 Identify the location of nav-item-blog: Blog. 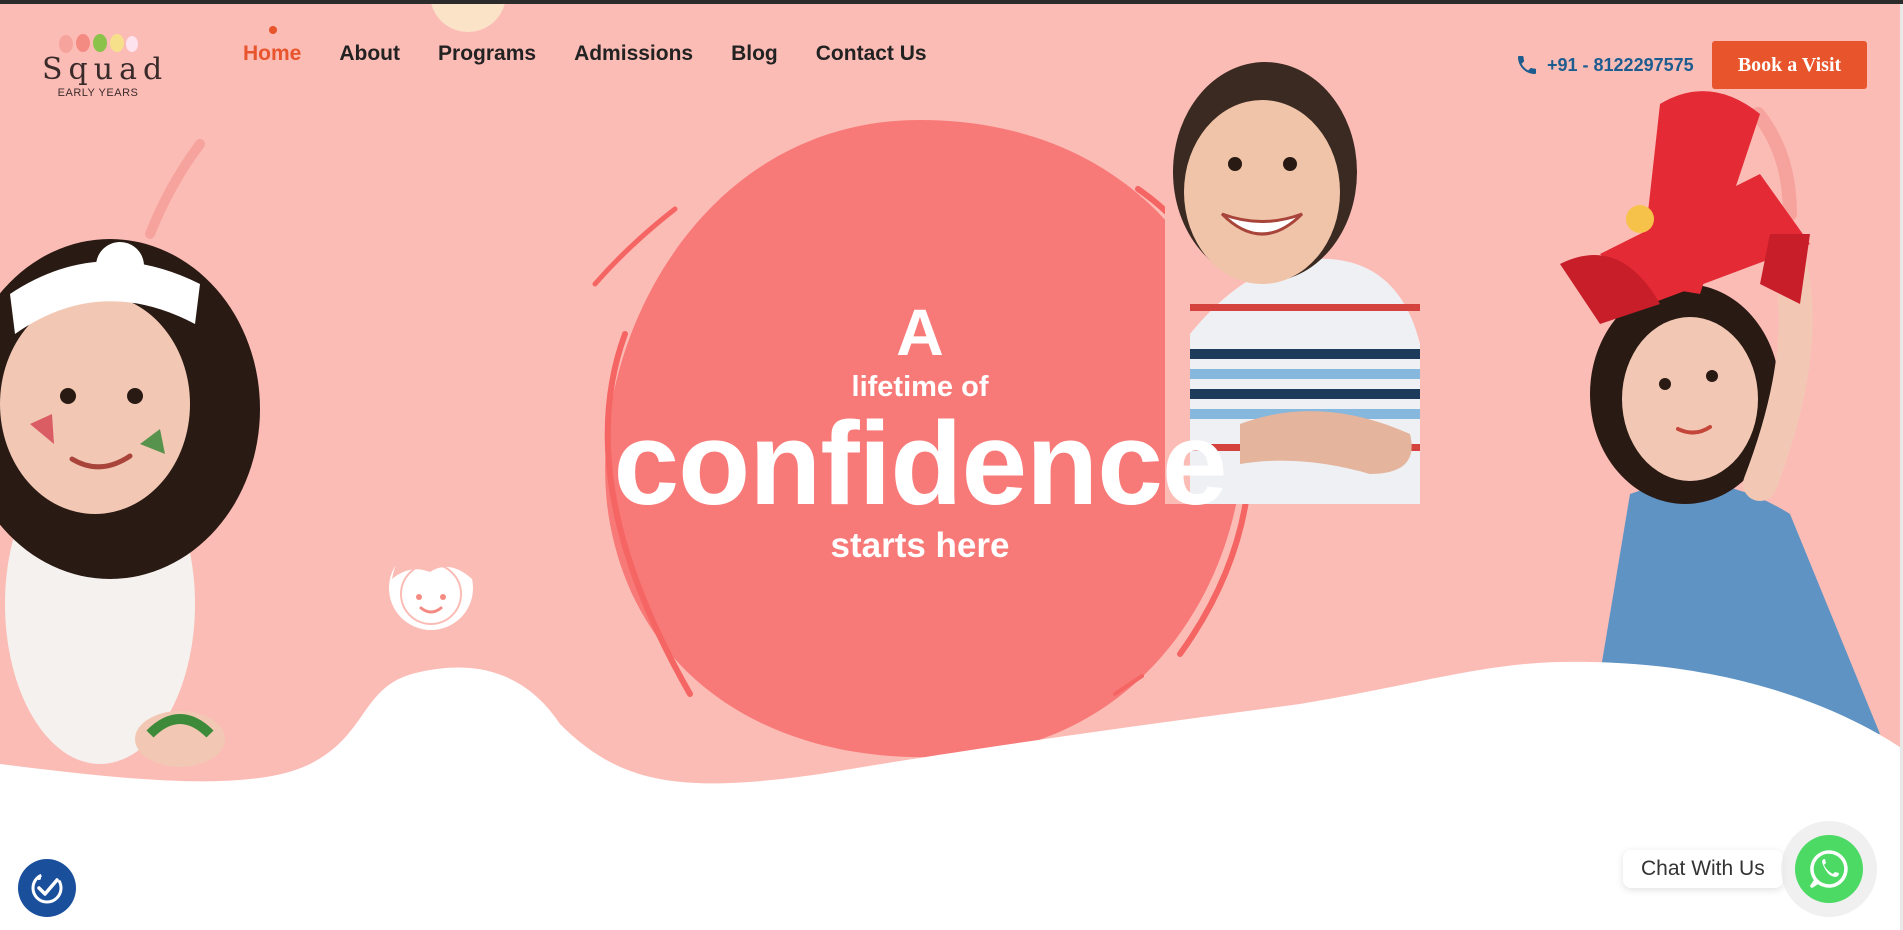
(754, 54).